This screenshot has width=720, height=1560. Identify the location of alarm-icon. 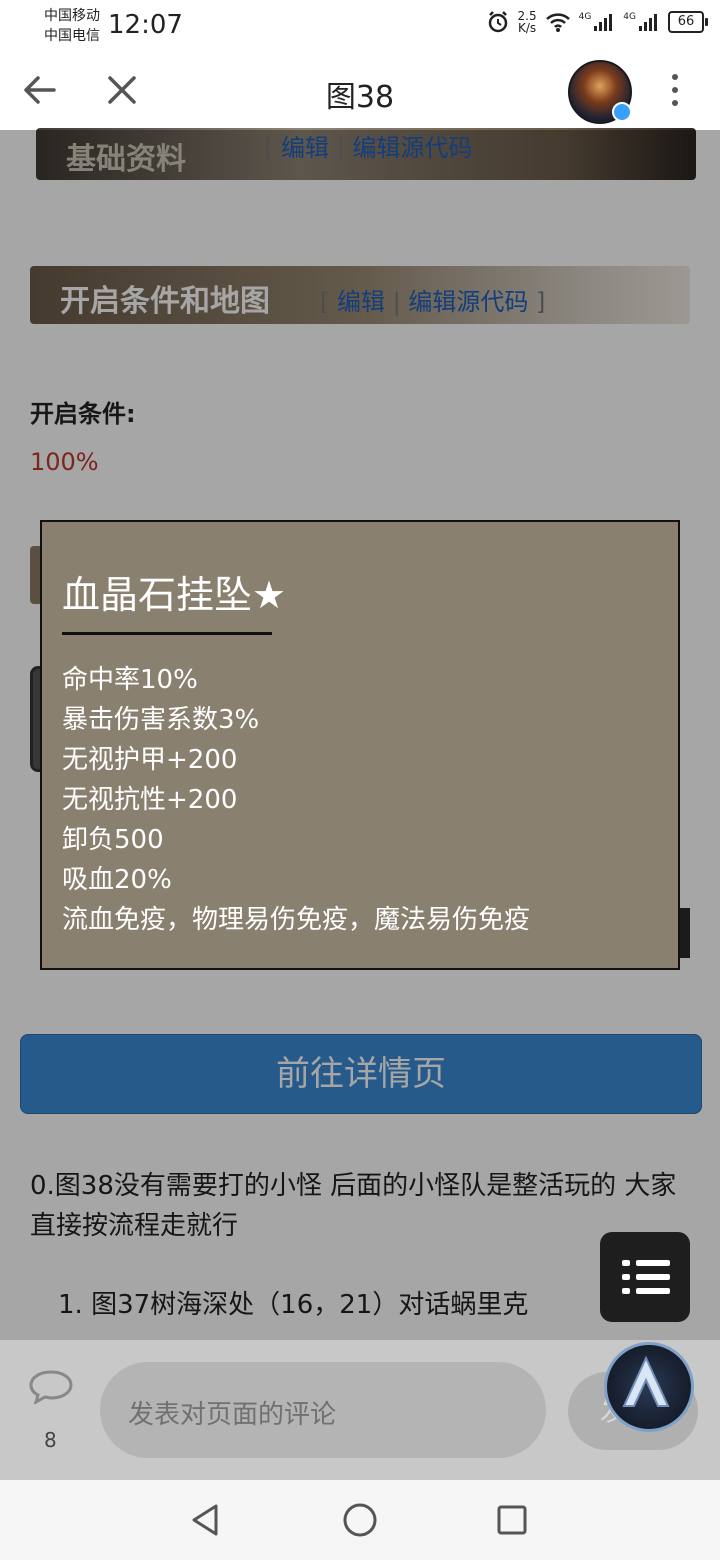
(497, 22).